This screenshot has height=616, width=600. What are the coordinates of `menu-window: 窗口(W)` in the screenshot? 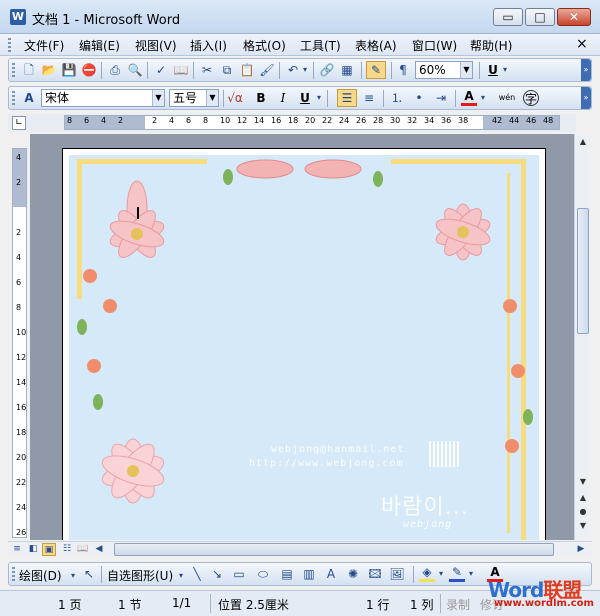 It's located at (434, 45).